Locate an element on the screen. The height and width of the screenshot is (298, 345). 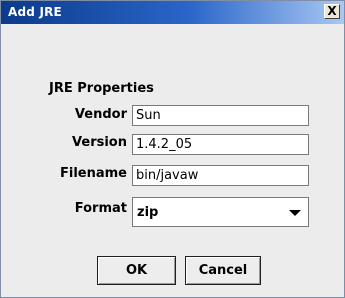
section-heading: JRE Properties is located at coordinates (101, 88).